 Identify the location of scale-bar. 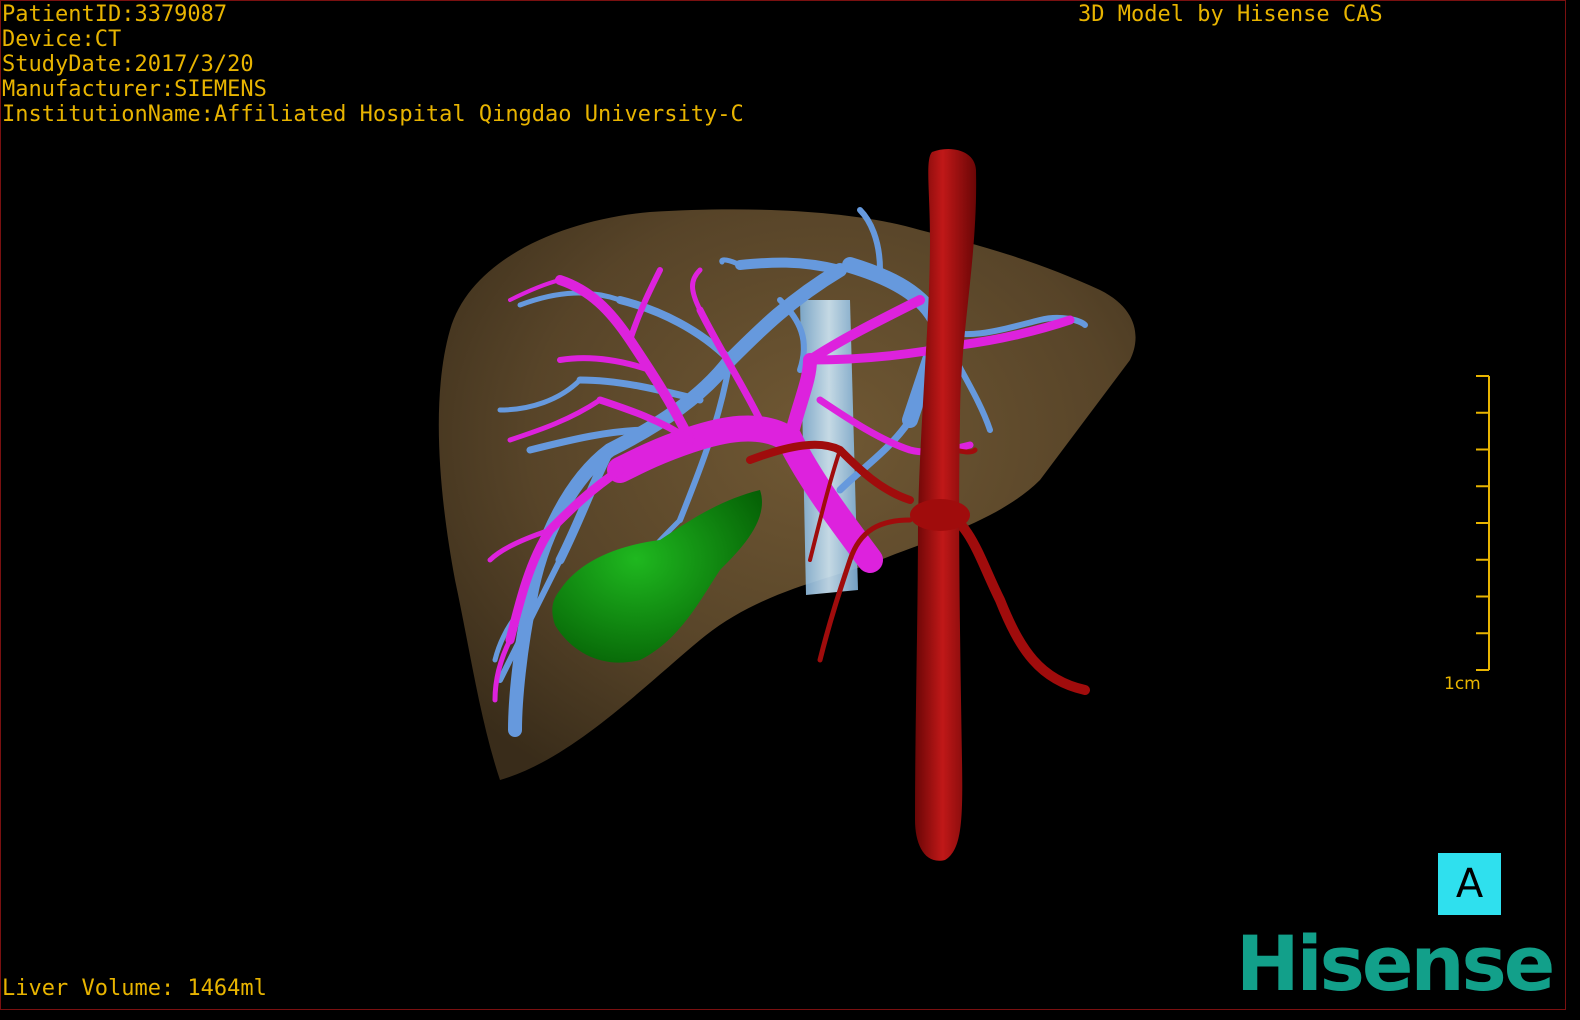
(1483, 523).